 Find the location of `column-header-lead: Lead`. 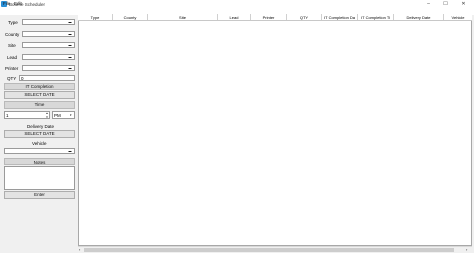

column-header-lead: Lead is located at coordinates (234, 17).